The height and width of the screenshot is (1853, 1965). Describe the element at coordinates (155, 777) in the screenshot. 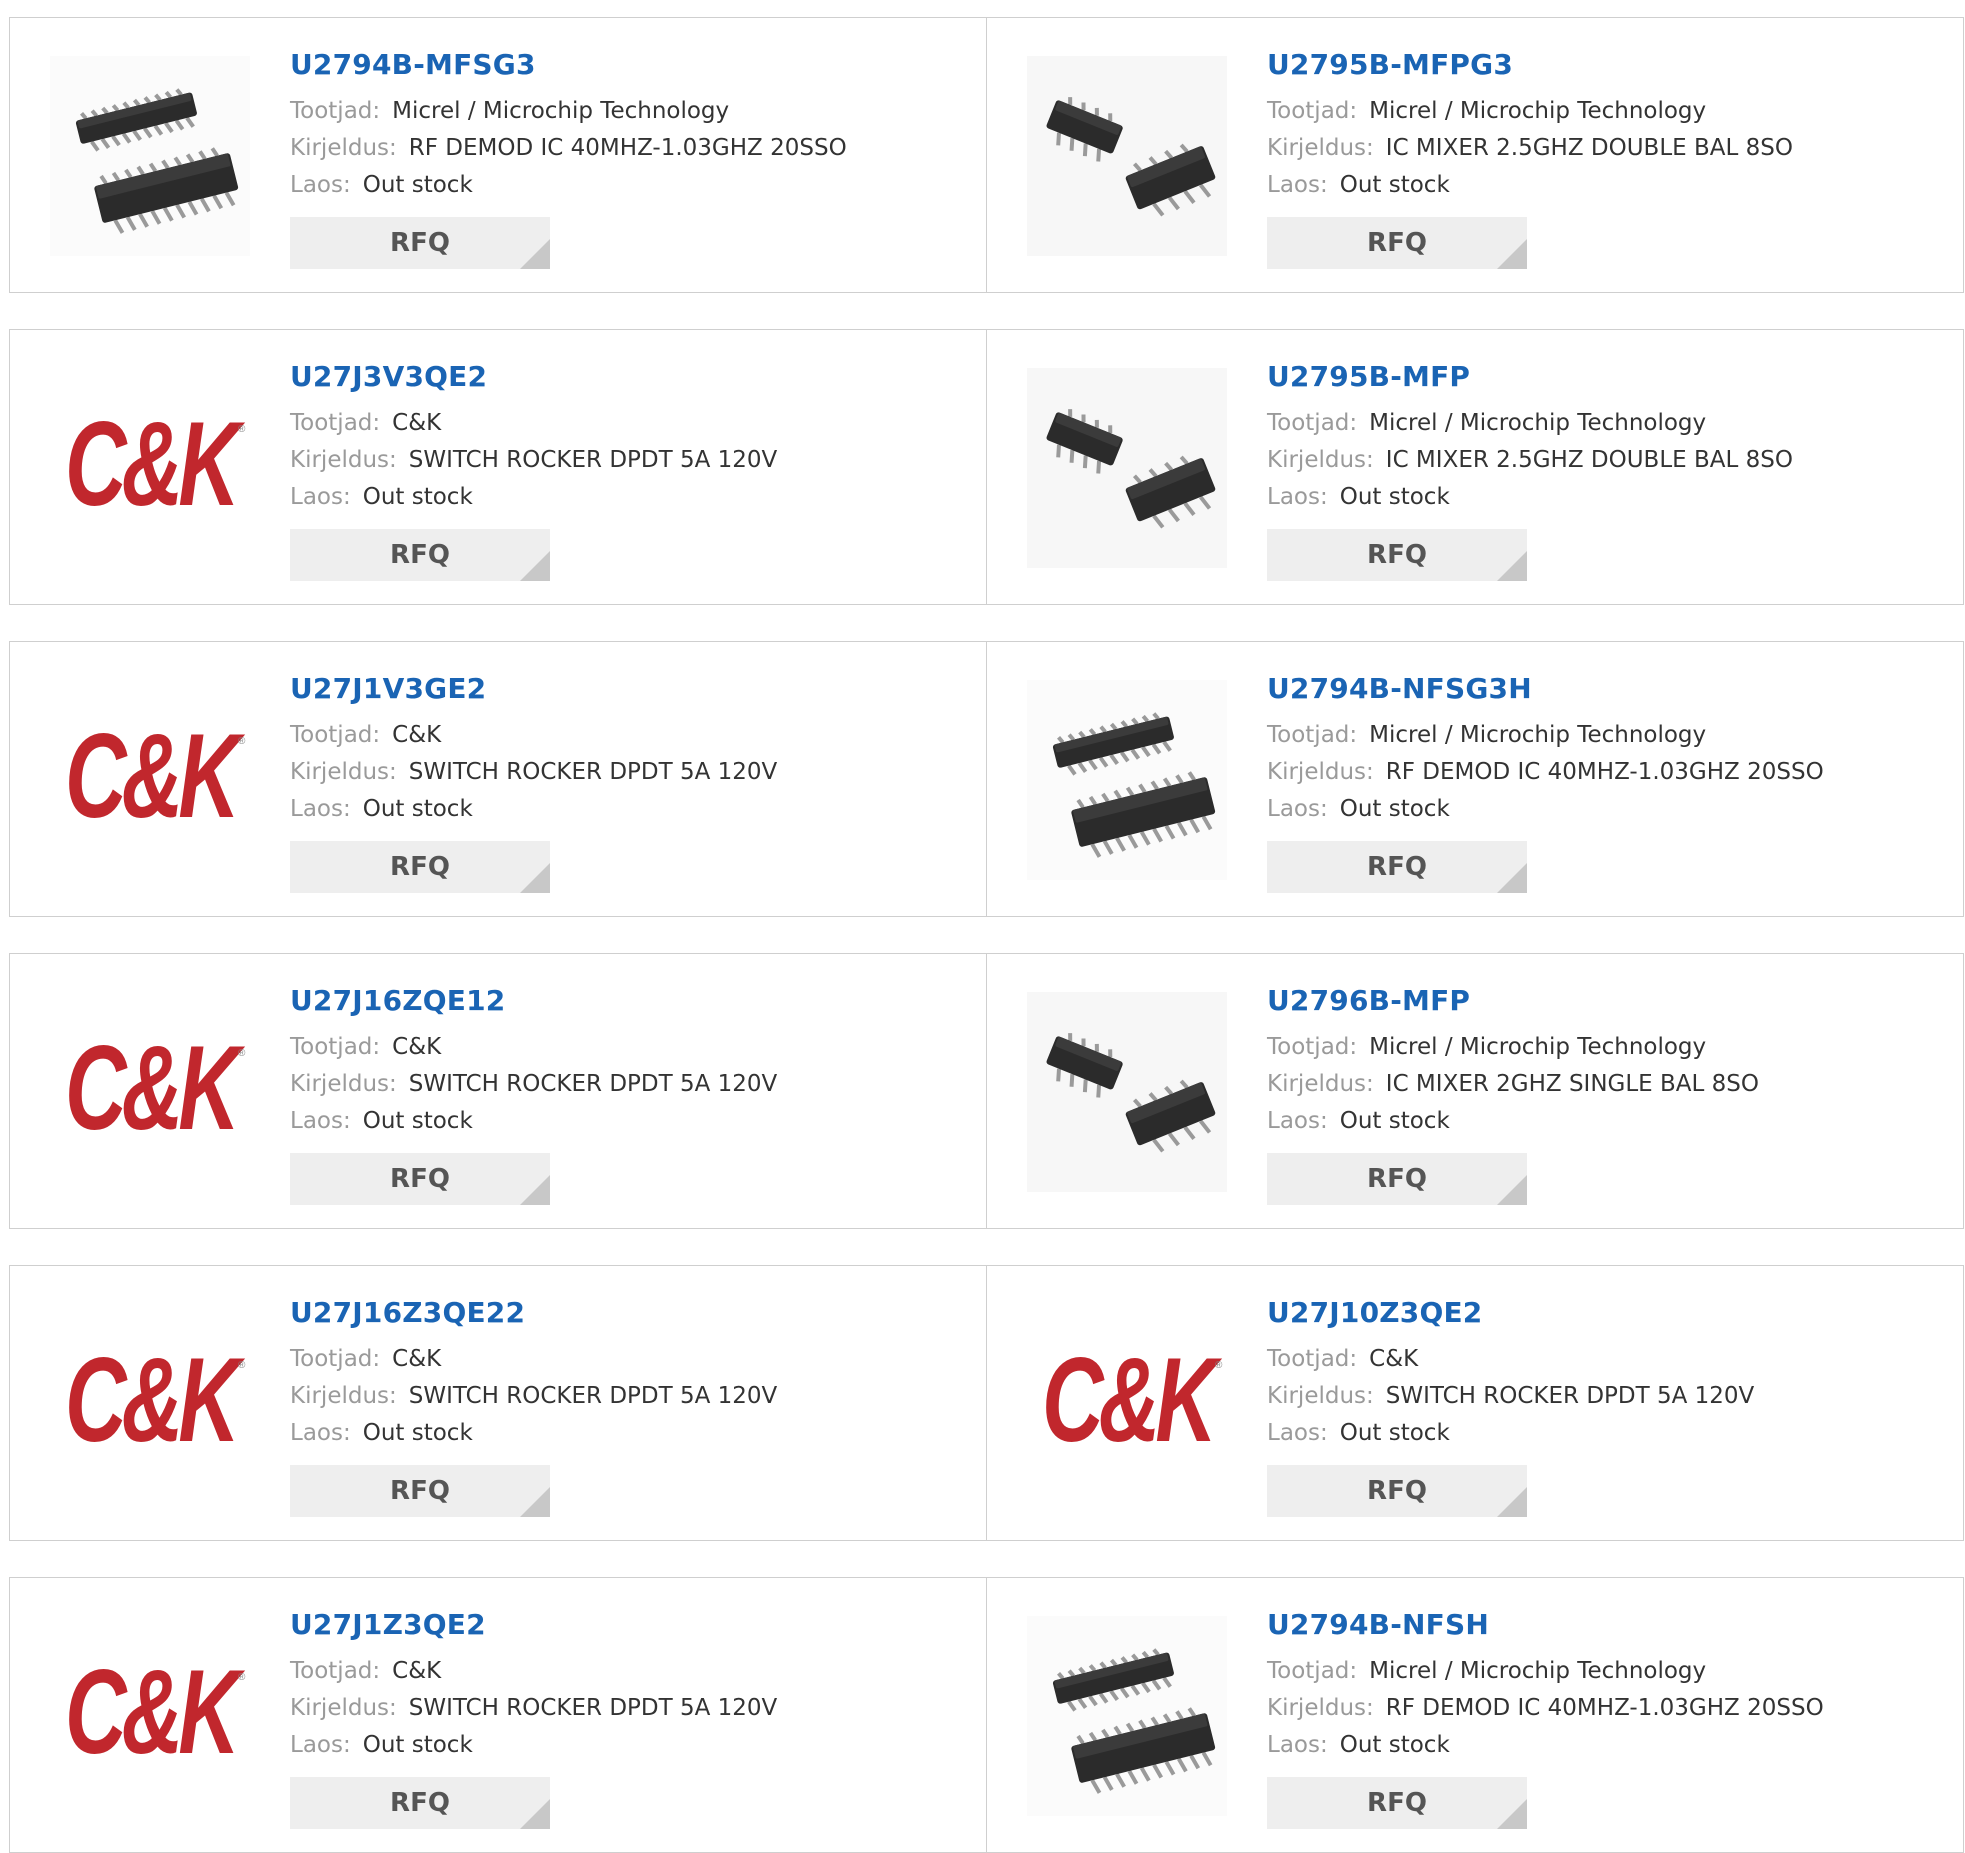

I see `svg-text: C&K` at that location.